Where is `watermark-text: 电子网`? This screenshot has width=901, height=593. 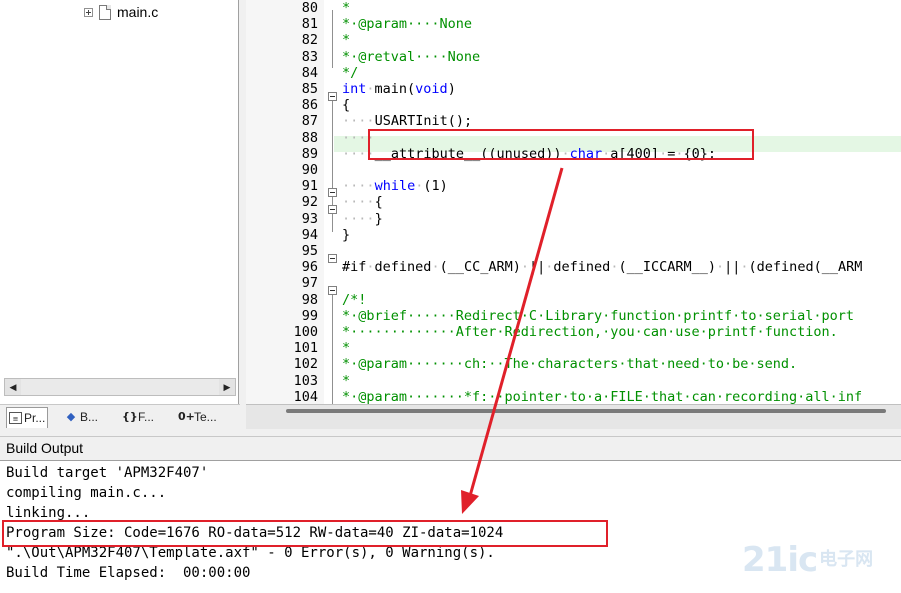
watermark-text: 电子网 is located at coordinates (846, 559).